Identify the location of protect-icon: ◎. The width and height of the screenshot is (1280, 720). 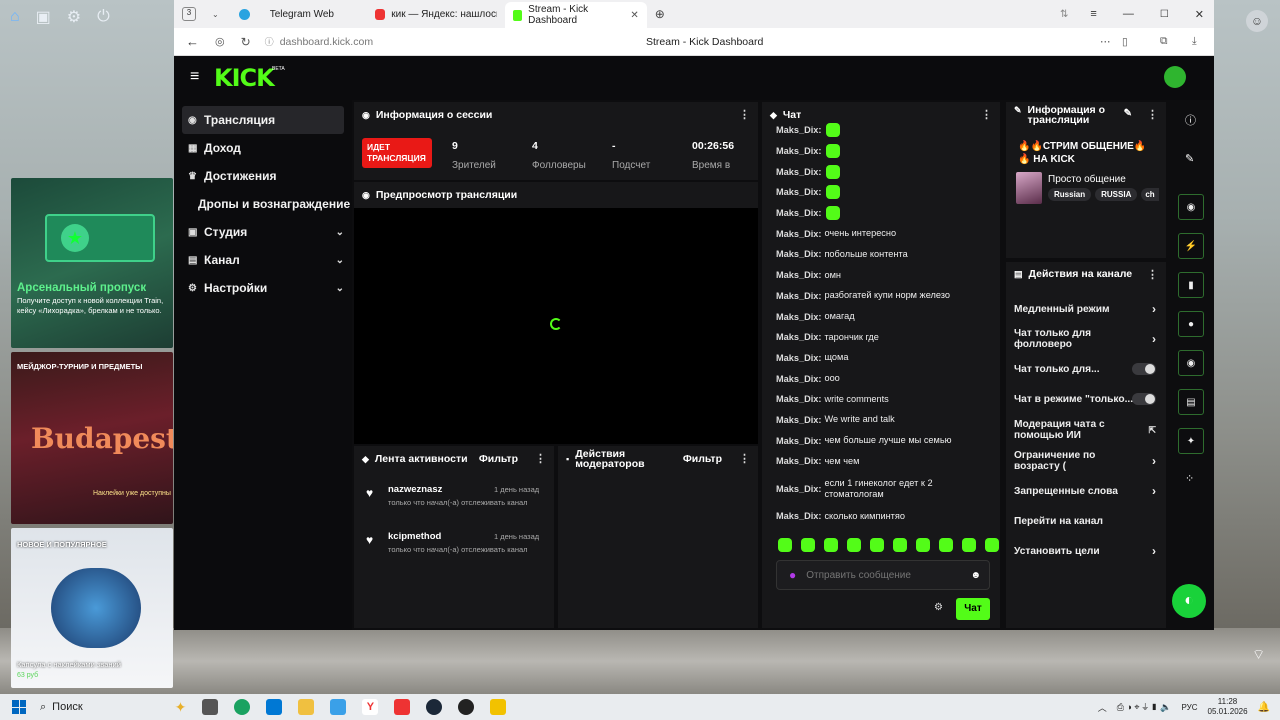
(220, 41).